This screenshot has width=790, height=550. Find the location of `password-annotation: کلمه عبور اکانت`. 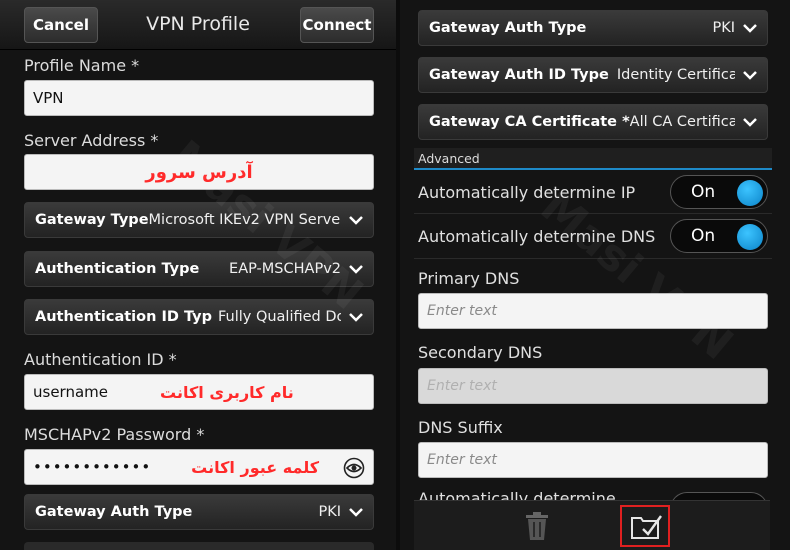

password-annotation: کلمه عبور اکانت is located at coordinates (255, 467).